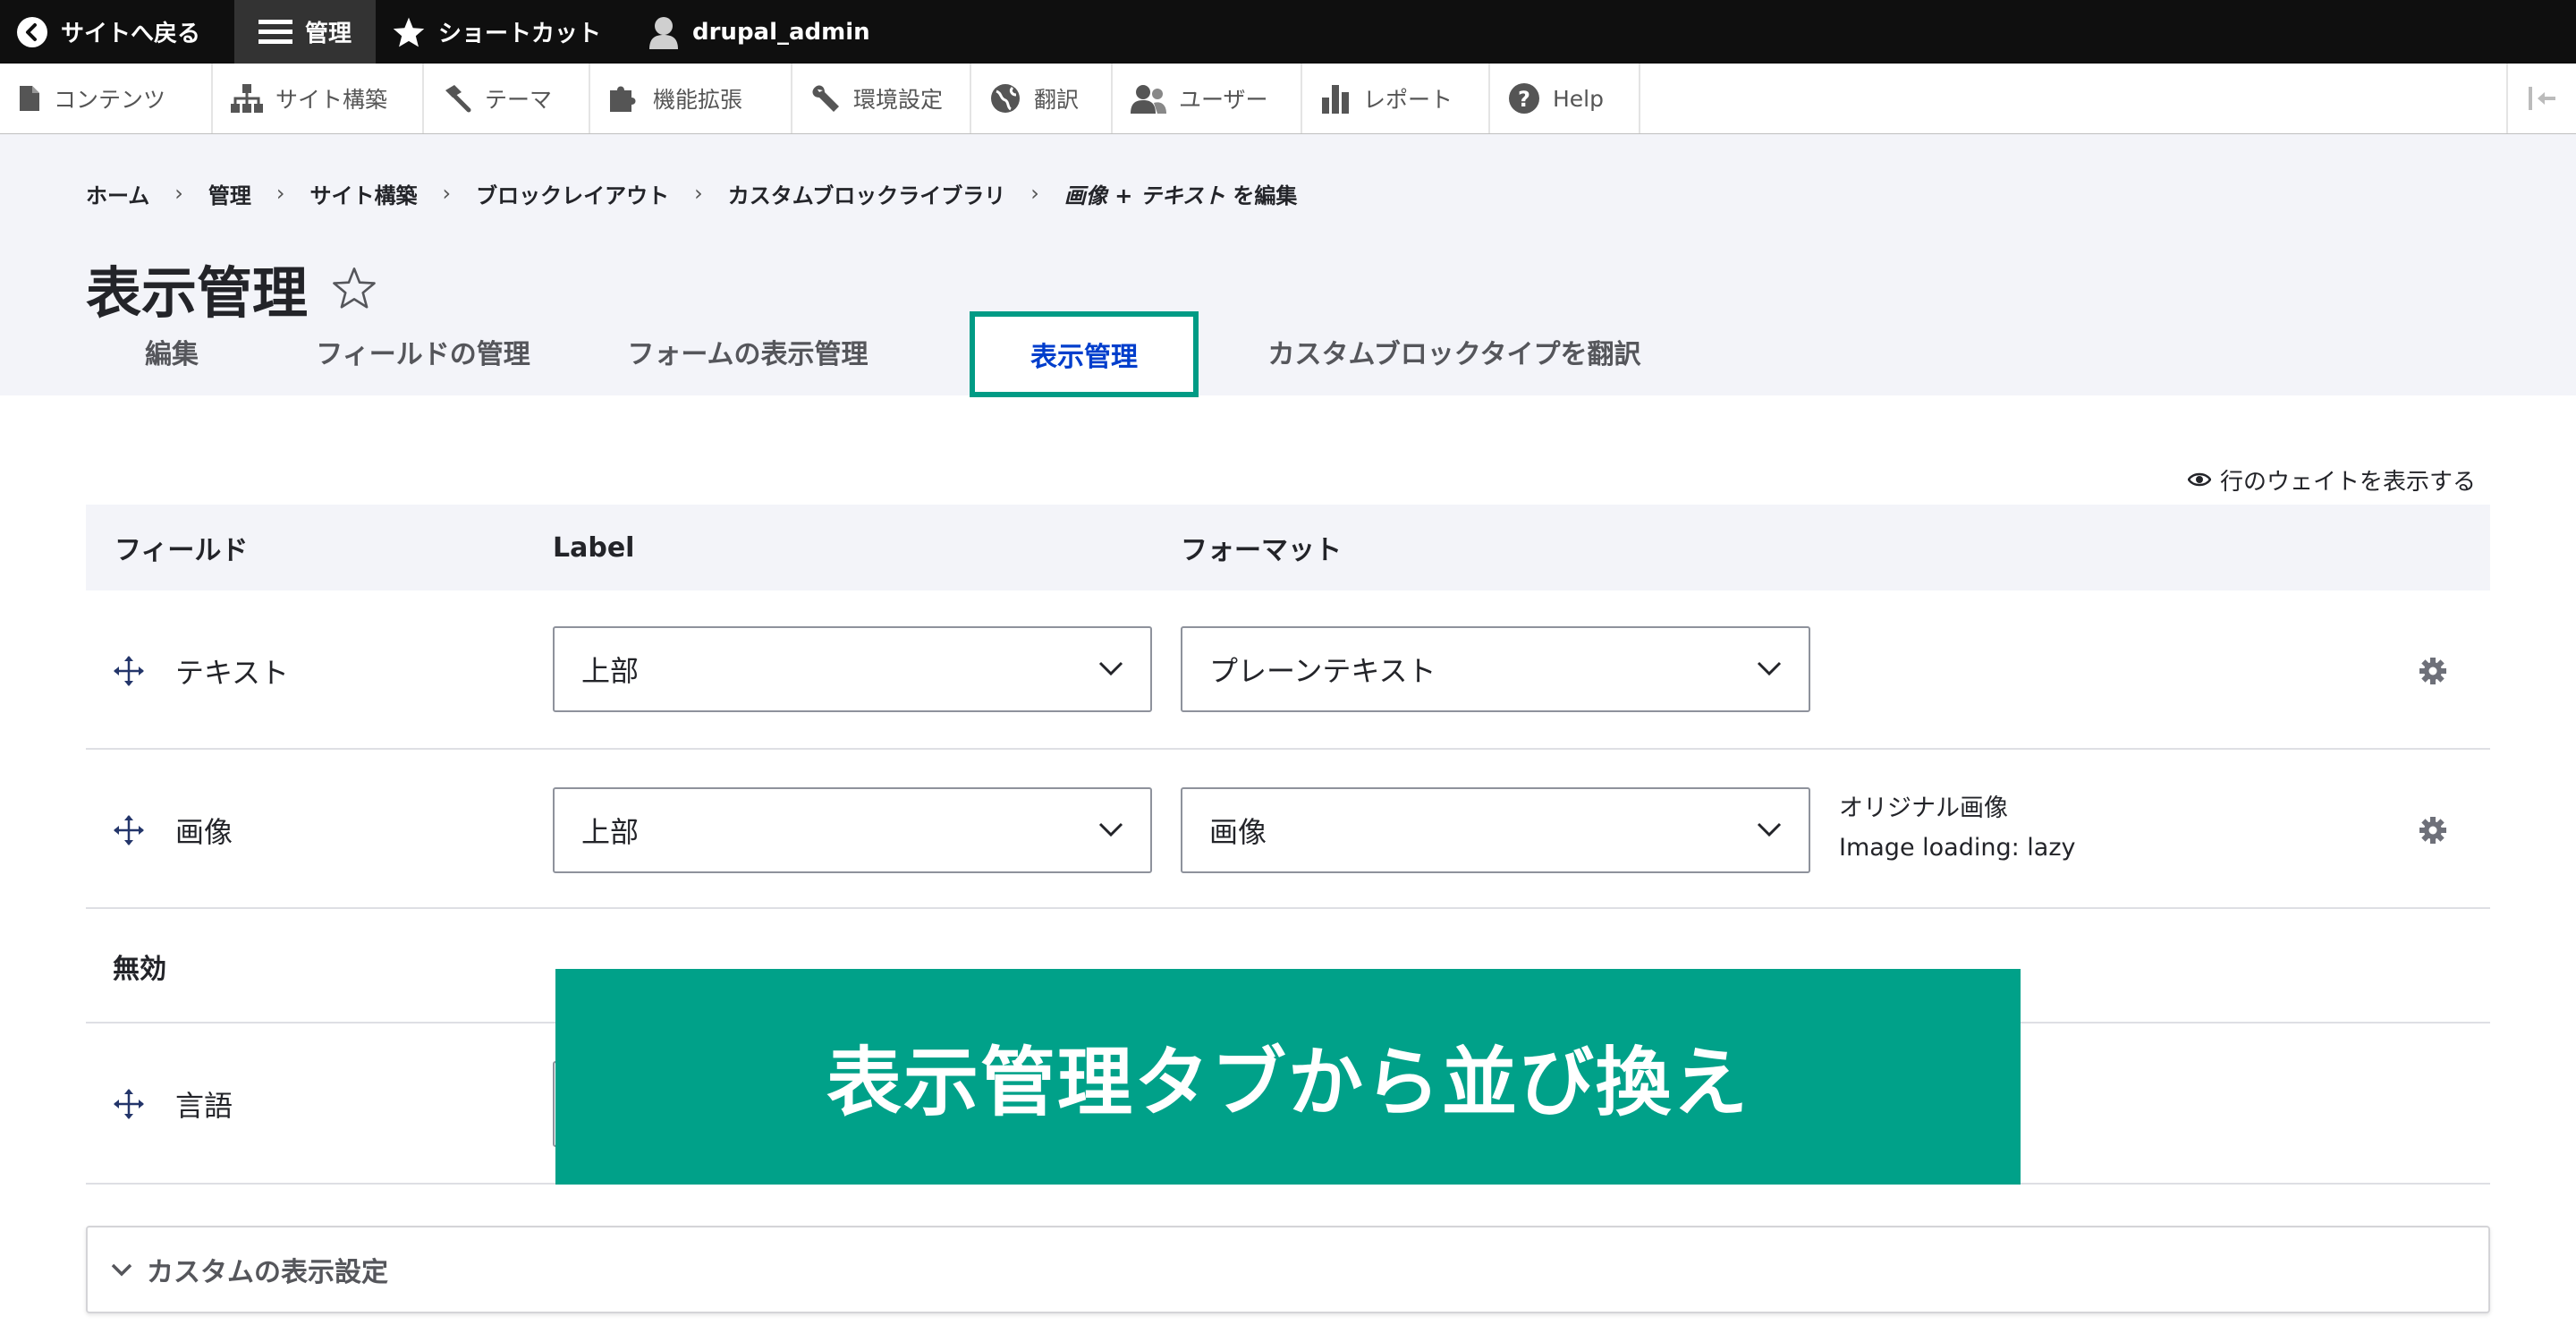  I want to click on breadcrumb-link-edit-block-type: 画像 + テキスト を編集, so click(1180, 194).